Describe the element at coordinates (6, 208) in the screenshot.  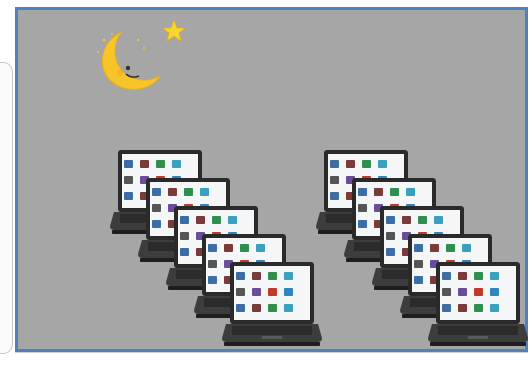
I see `side-panel-edge` at that location.